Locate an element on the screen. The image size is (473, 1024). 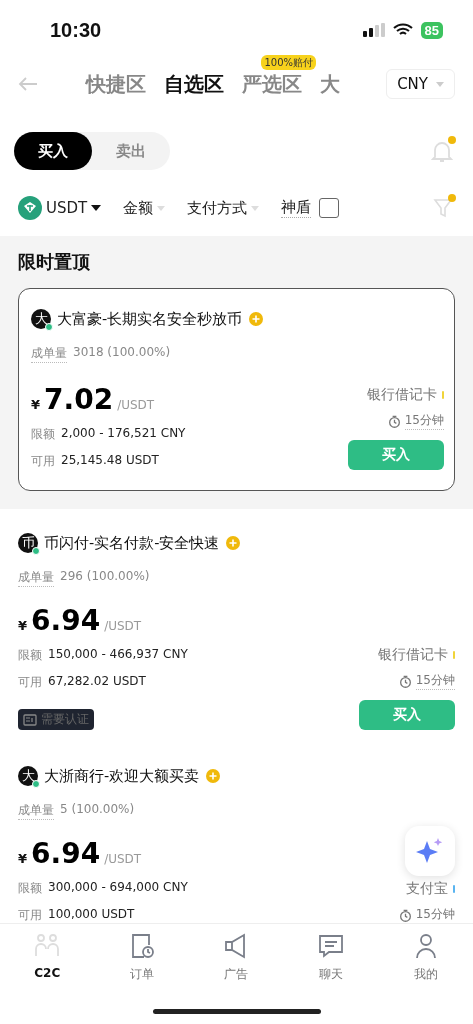
bottom-nav-item: 订单 is located at coordinates (141, 978).